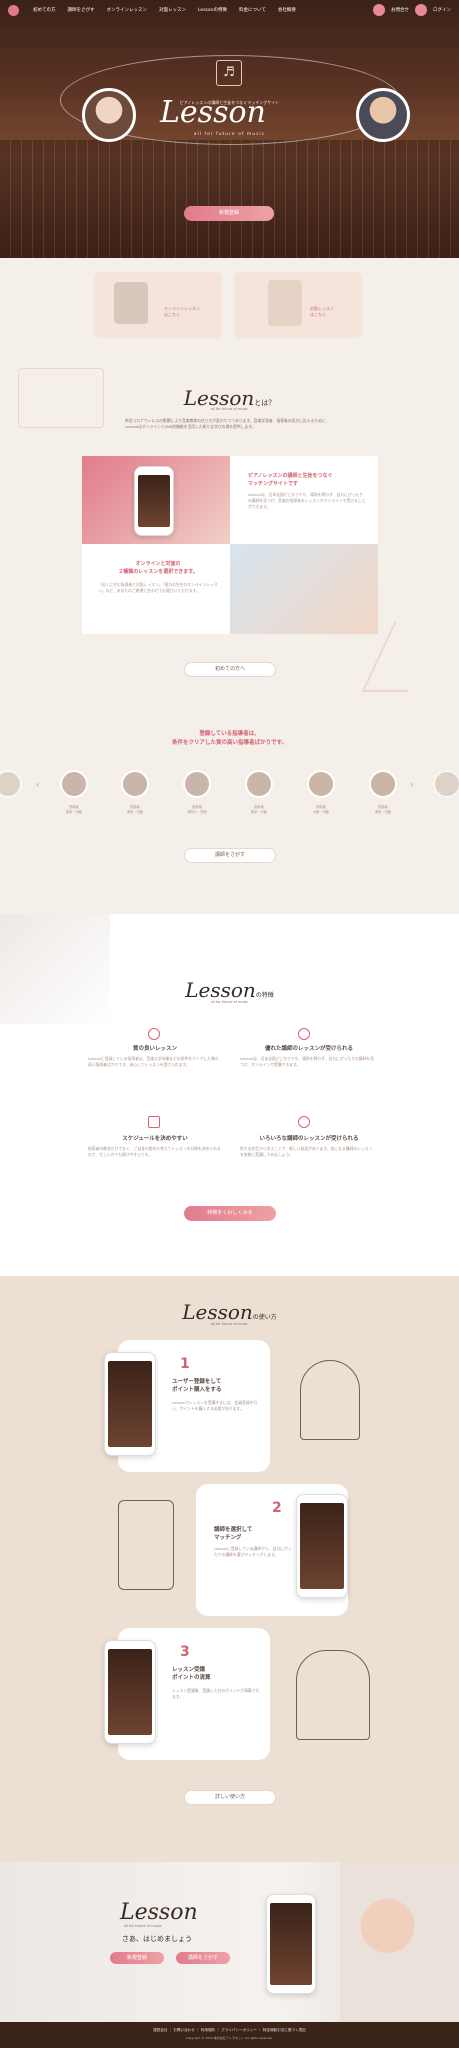 This screenshot has width=459, height=2048. What do you see at coordinates (229, 1312) in the screenshot?
I see `howto-logo: Lessonの使い方` at bounding box center [229, 1312].